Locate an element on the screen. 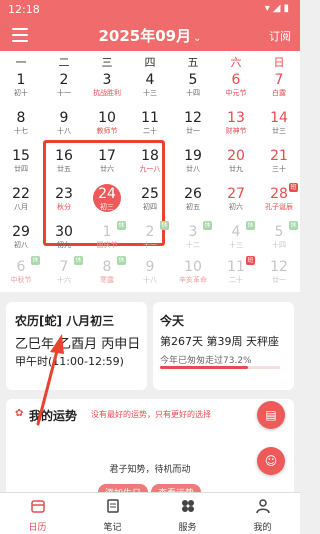  day-number: 10 is located at coordinates (107, 118).